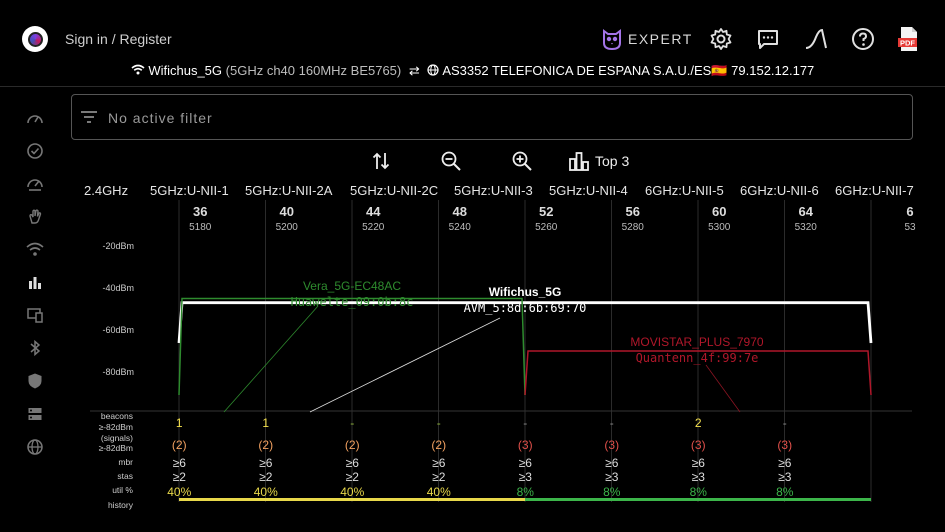 Image resolution: width=945 pixels, height=532 pixels. What do you see at coordinates (35, 39) in the screenshot?
I see `app-logo` at bounding box center [35, 39].